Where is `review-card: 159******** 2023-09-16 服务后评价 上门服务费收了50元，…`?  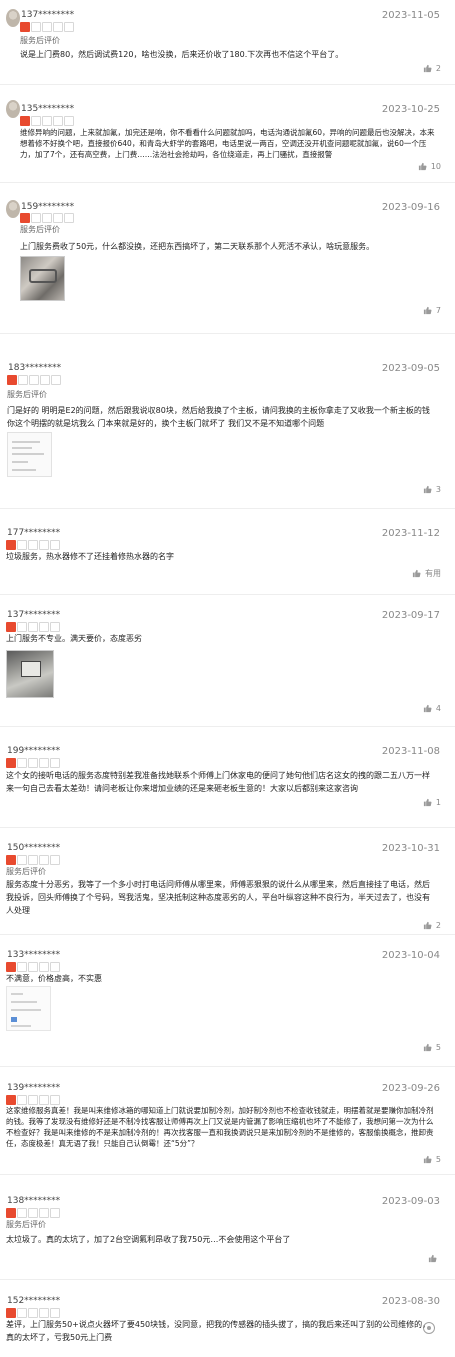
review-card: 159******** 2023-09-16 服务后评价 上门服务费收了50元，… is located at coordinates (227, 259).